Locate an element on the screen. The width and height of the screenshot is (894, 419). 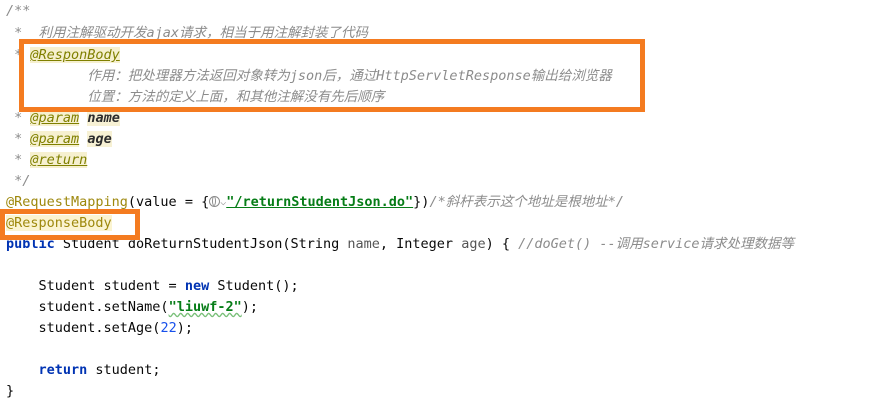
javadoc-tag-return: @return is located at coordinates (59, 160).